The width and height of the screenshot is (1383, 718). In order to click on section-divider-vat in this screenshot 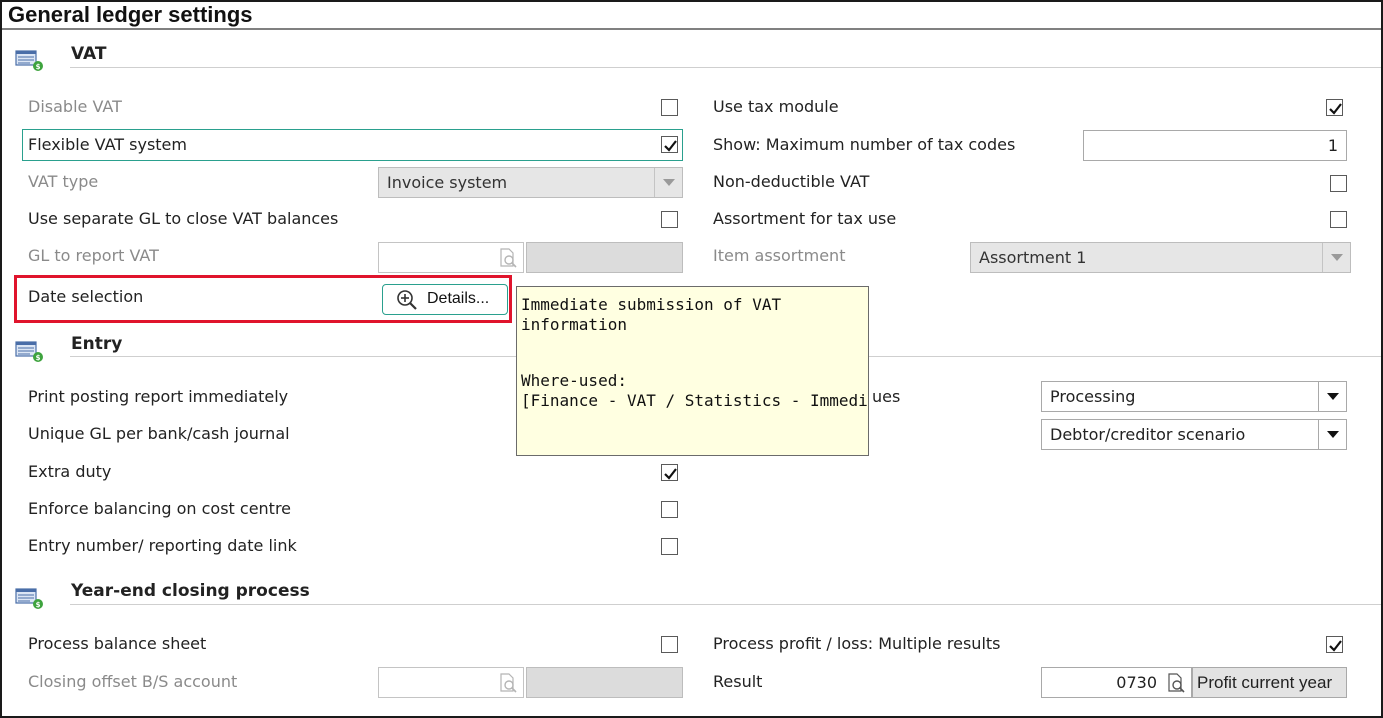, I will do `click(725, 67)`.